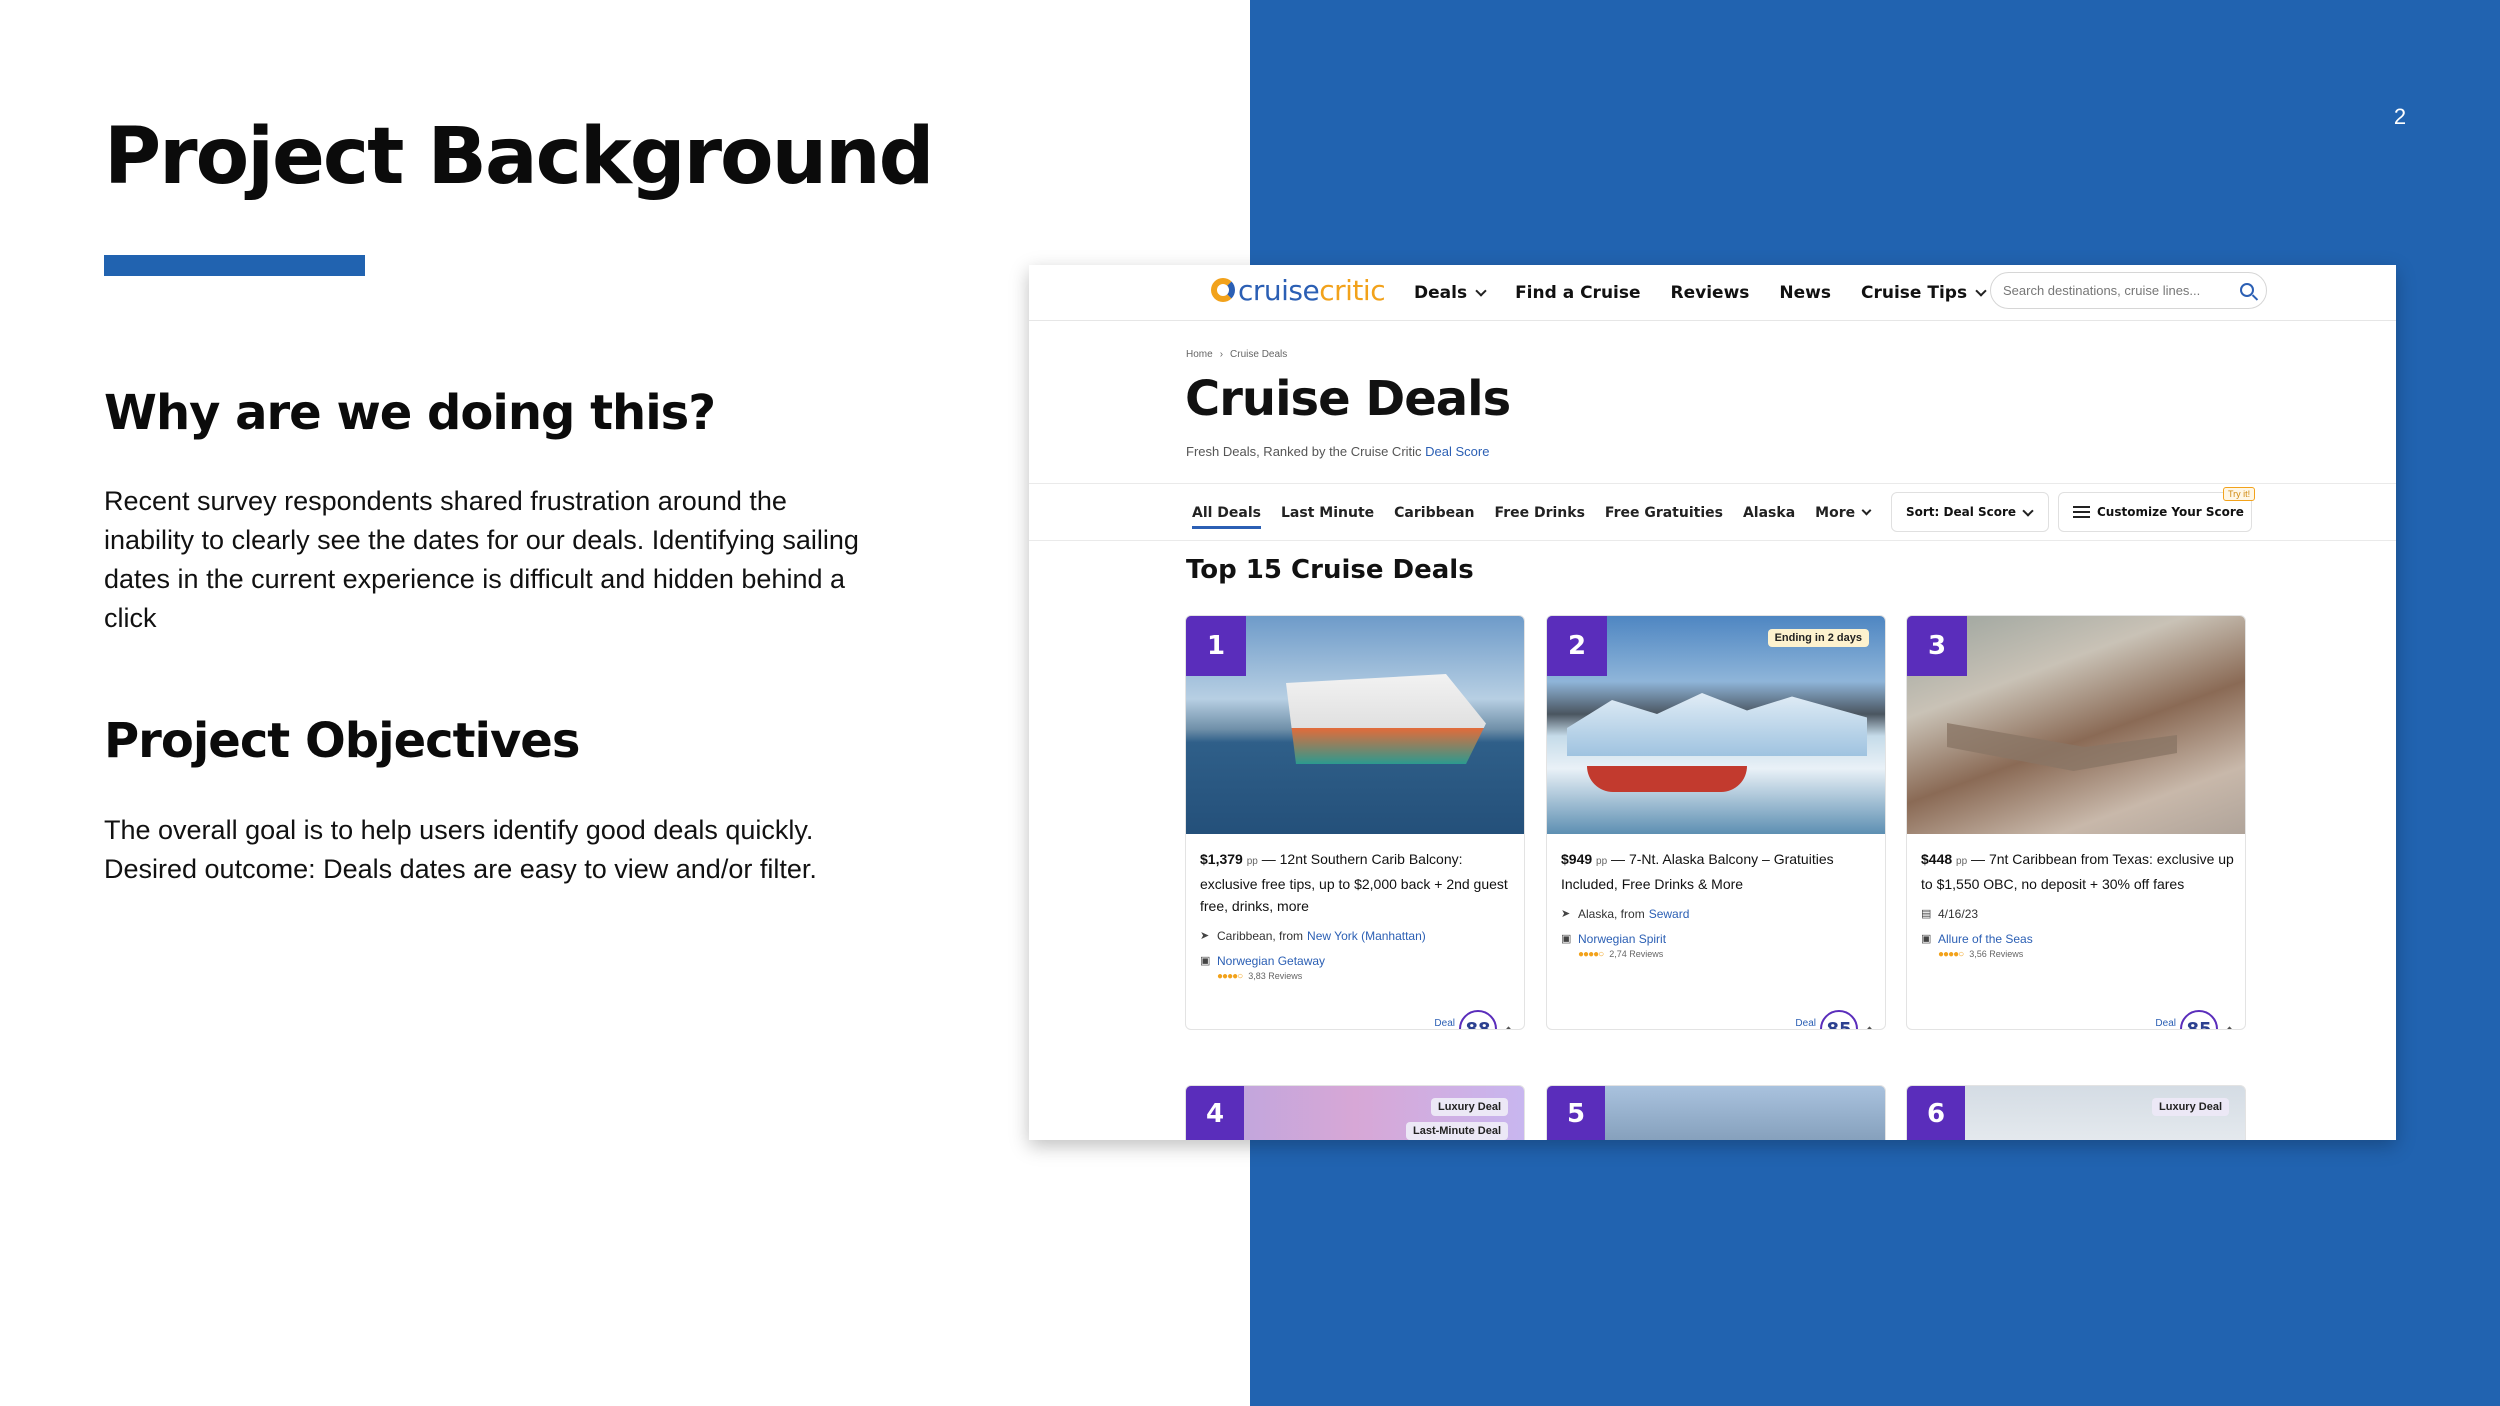  I want to click on ship-link: Norwegian Getaway, so click(1271, 961).